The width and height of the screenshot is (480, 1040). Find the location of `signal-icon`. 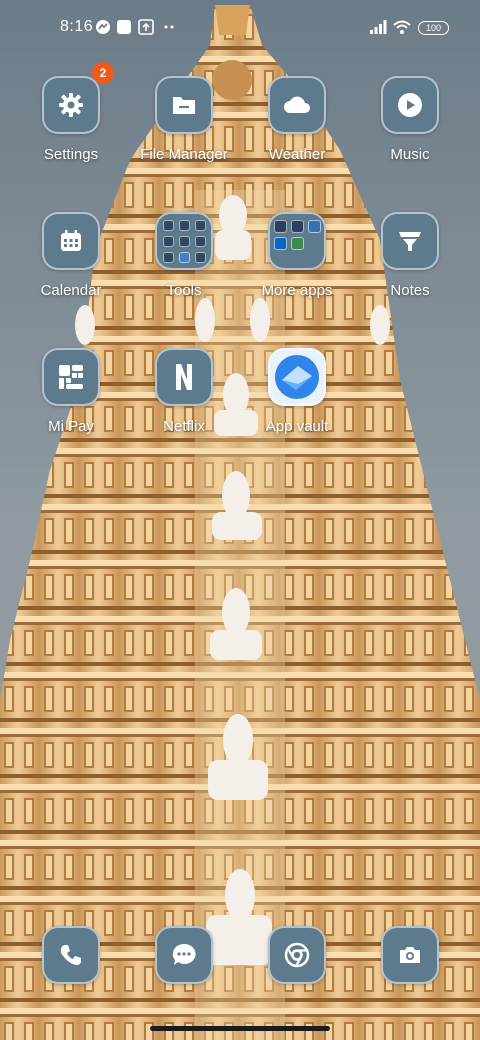

signal-icon is located at coordinates (378, 27).